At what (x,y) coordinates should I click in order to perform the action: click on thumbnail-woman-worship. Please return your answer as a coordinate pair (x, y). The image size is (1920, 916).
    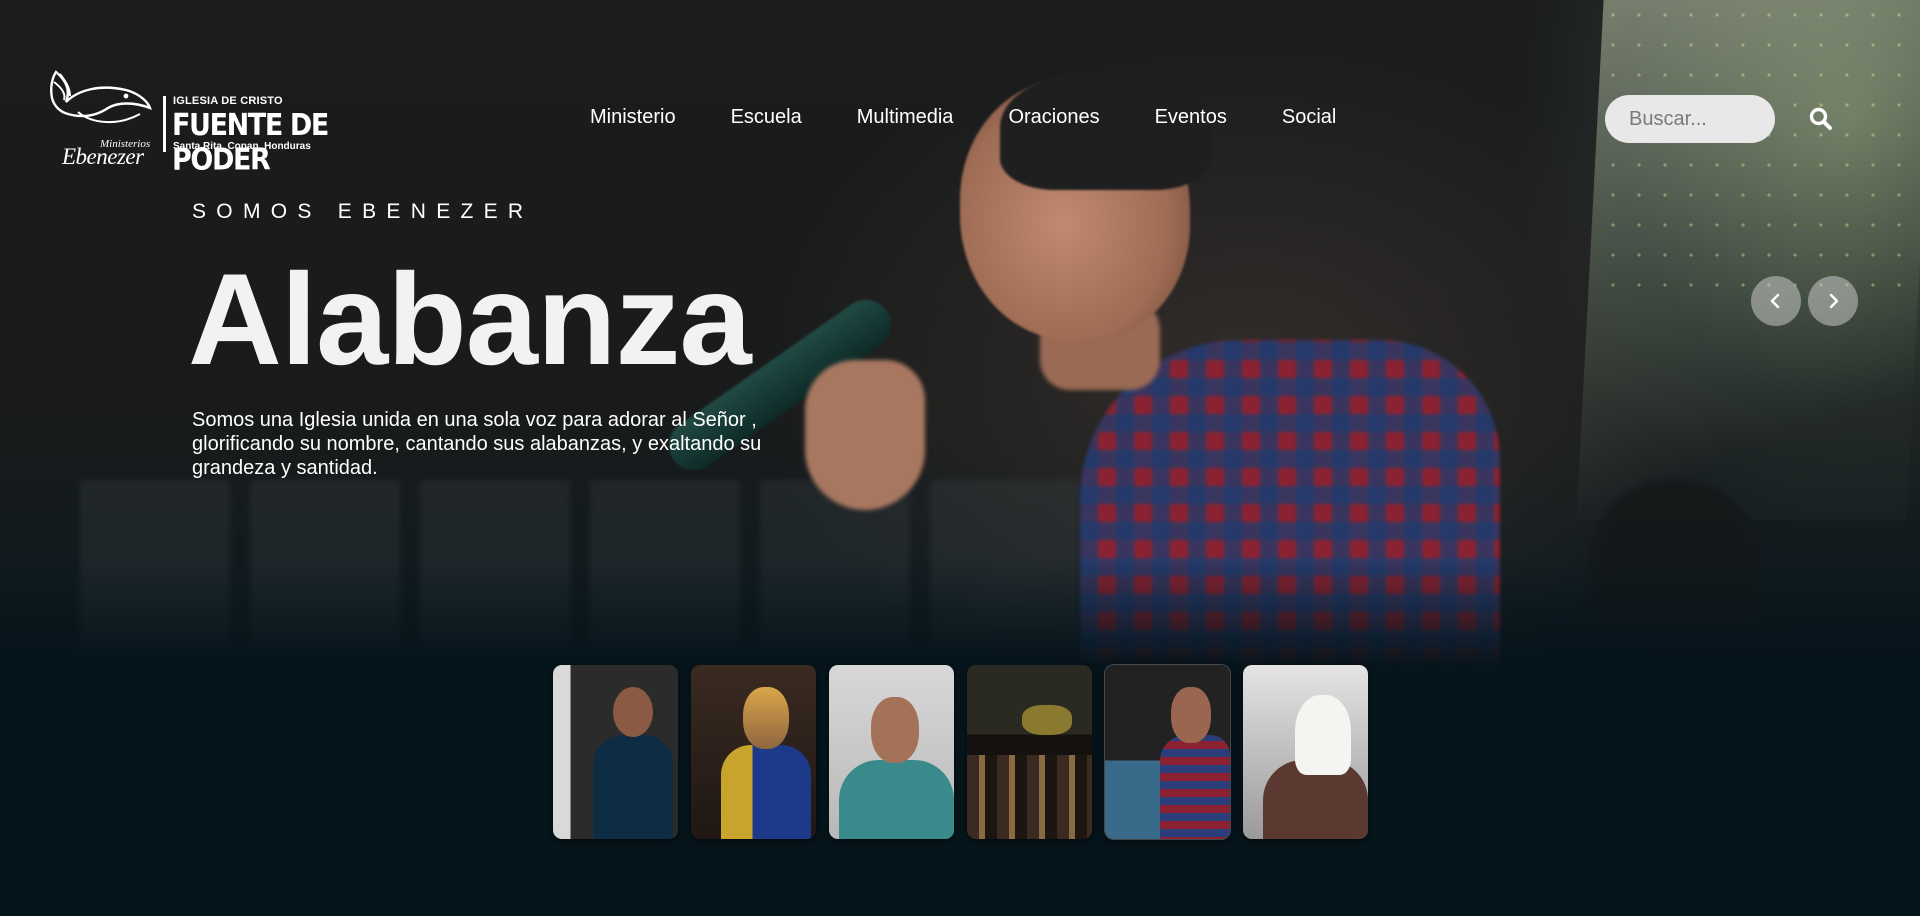
    Looking at the image, I should click on (753, 752).